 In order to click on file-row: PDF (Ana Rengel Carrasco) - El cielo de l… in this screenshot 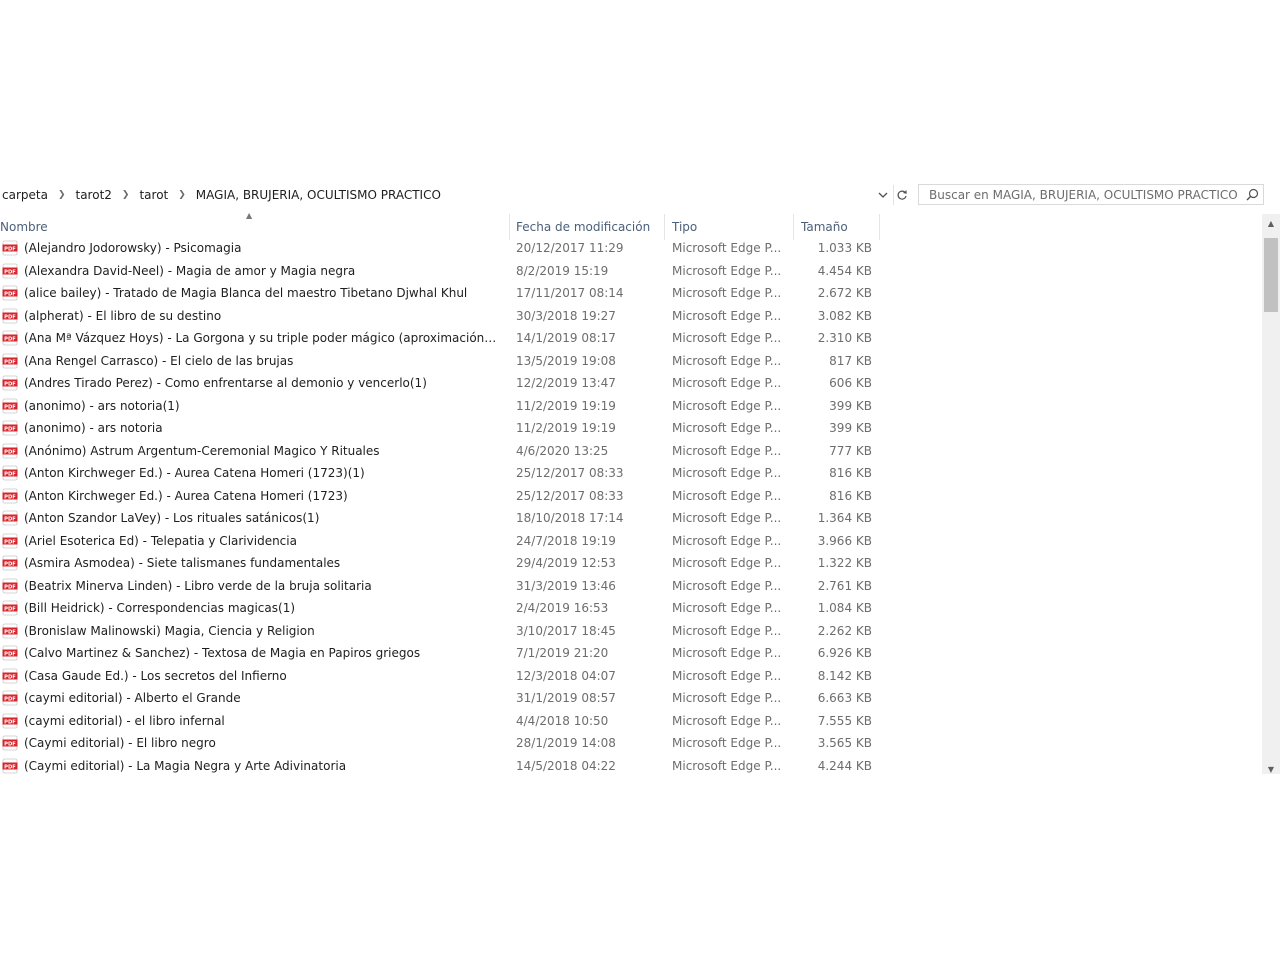, I will do `click(450, 361)`.